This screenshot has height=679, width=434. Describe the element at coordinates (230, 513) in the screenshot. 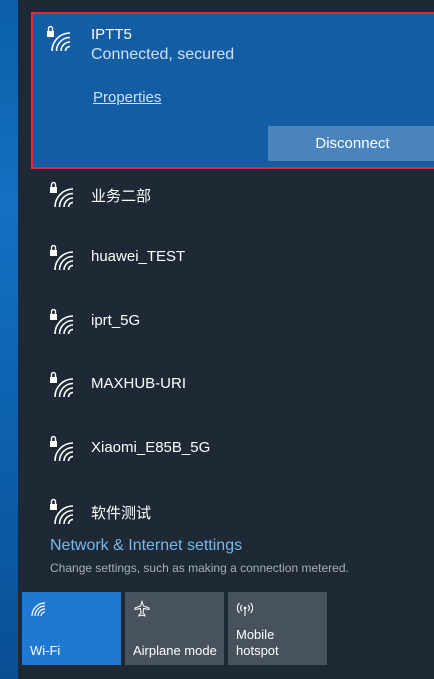

I see `network-item: 软件测试` at that location.